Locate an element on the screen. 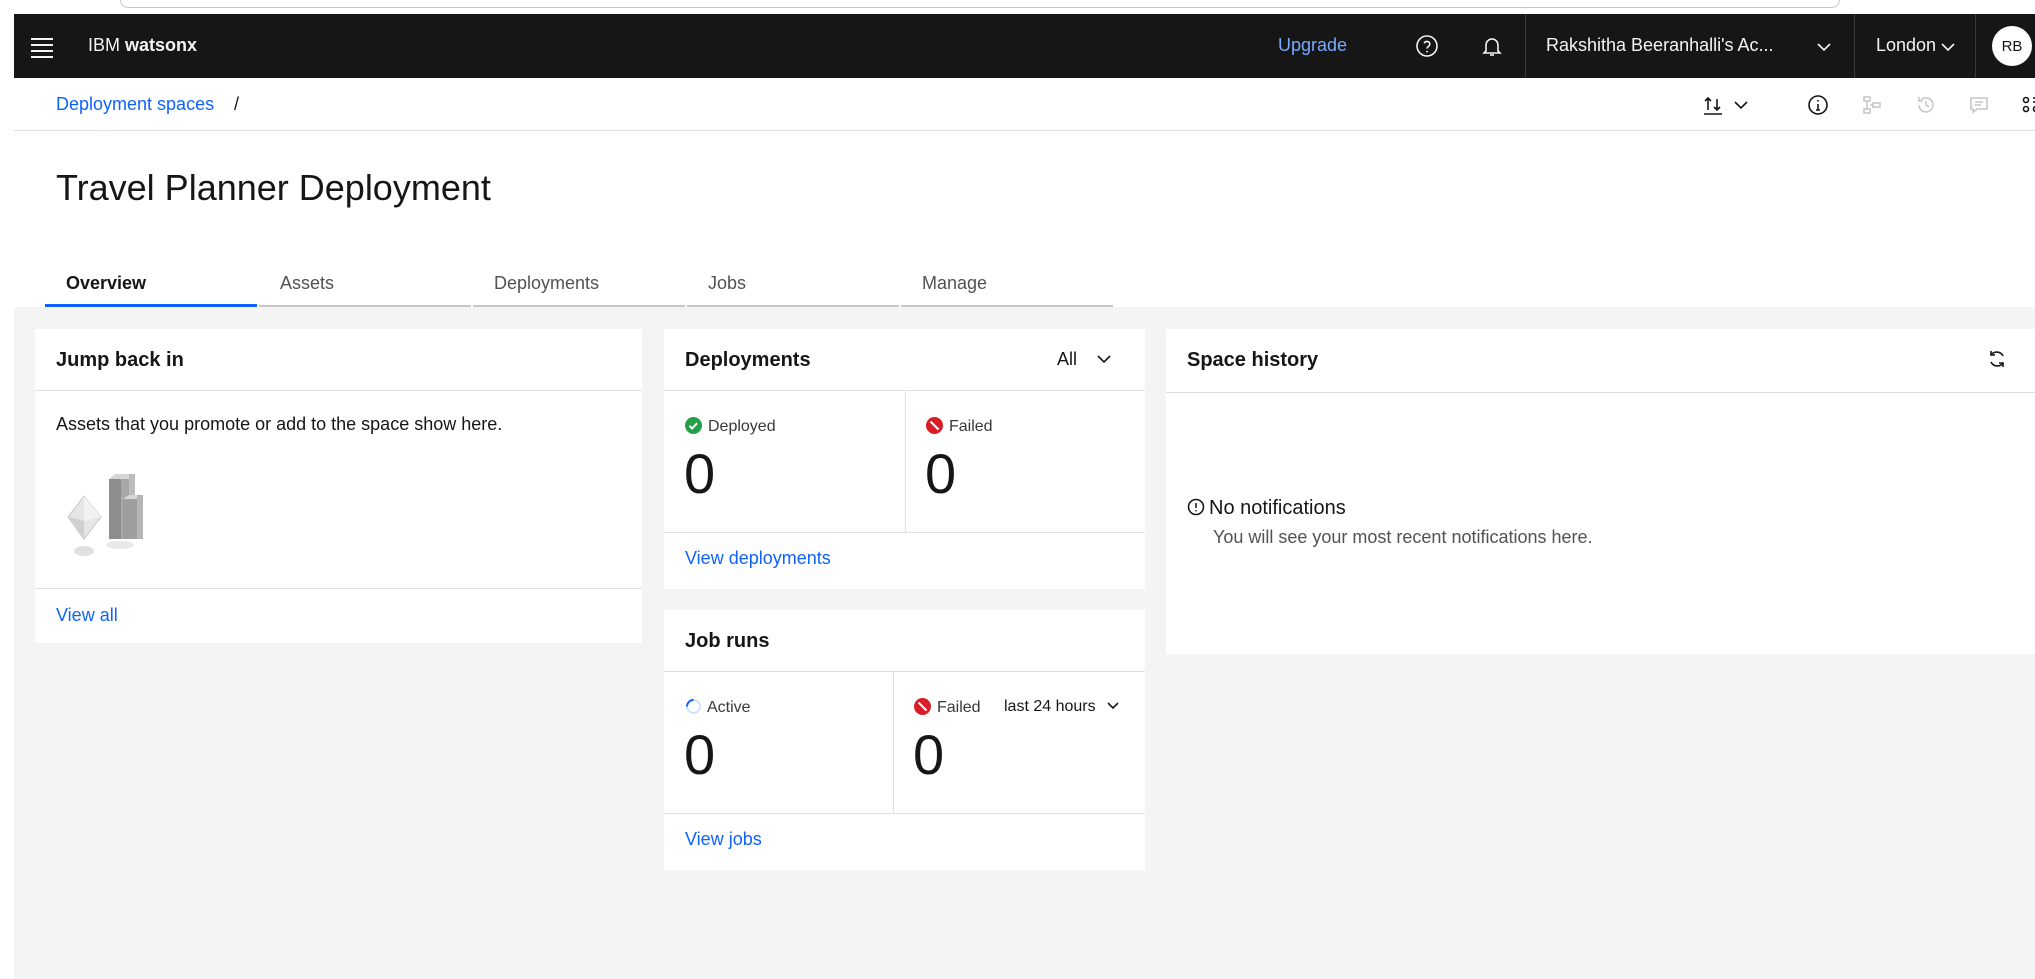  checkmark-icon is located at coordinates (693, 425).